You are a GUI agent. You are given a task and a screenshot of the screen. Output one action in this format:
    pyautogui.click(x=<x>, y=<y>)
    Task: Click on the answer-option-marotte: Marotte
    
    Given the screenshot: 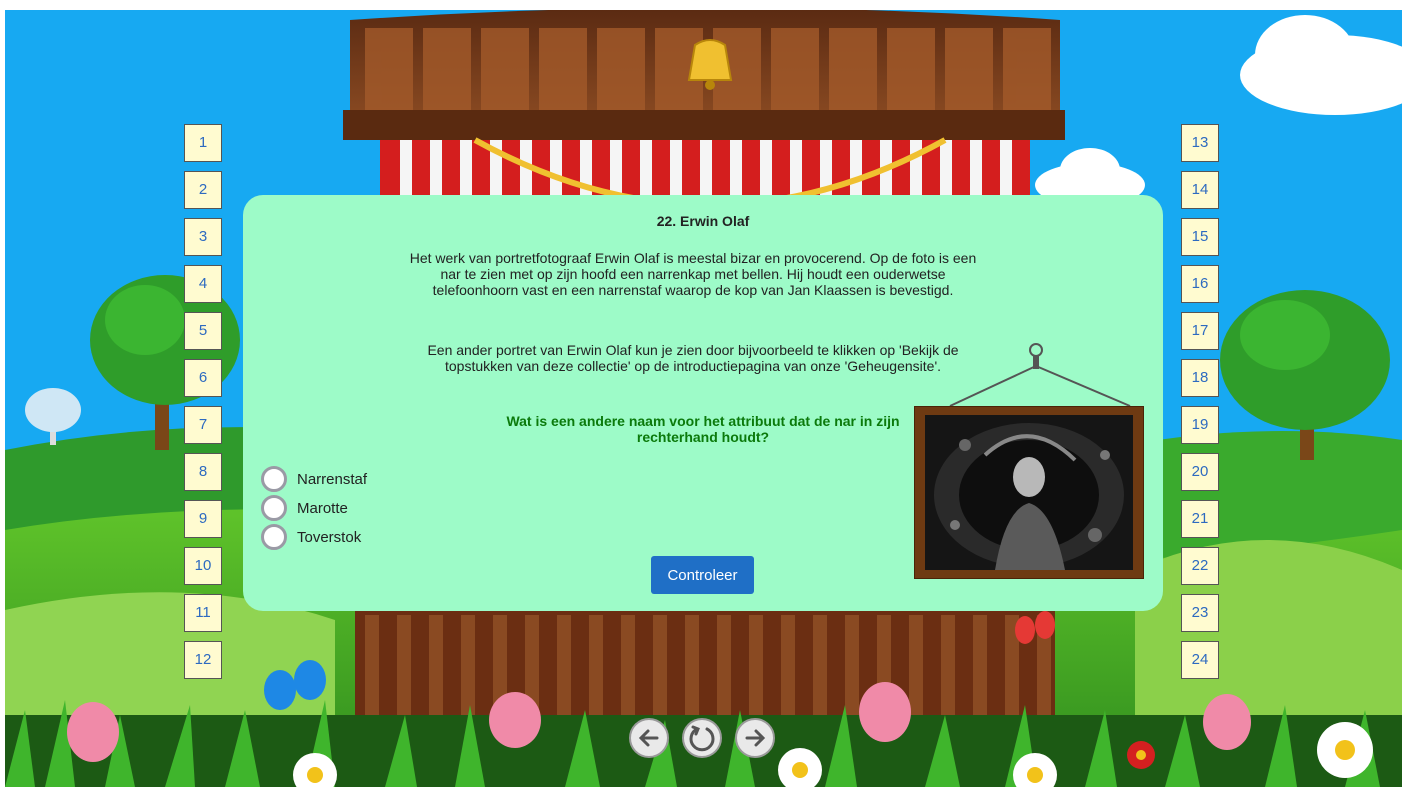 What is the action you would take?
    pyautogui.click(x=304, y=508)
    